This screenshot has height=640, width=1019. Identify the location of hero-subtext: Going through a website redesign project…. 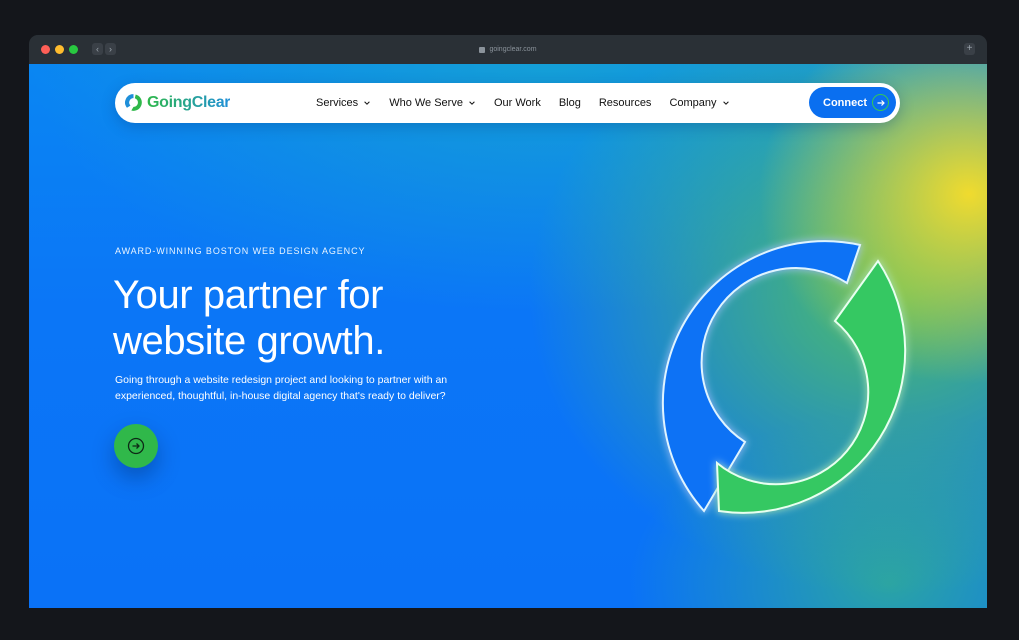
(300, 388).